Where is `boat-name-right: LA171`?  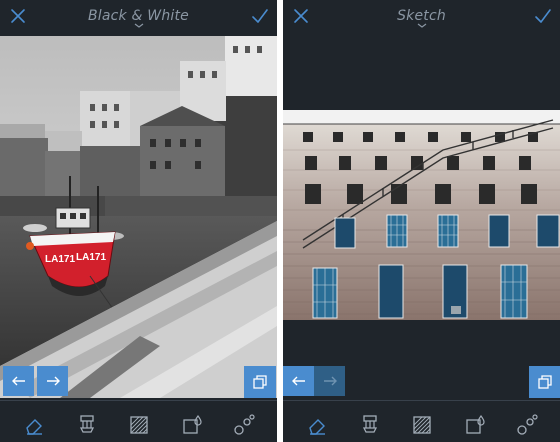
boat-name-right: LA171 is located at coordinates (91, 257).